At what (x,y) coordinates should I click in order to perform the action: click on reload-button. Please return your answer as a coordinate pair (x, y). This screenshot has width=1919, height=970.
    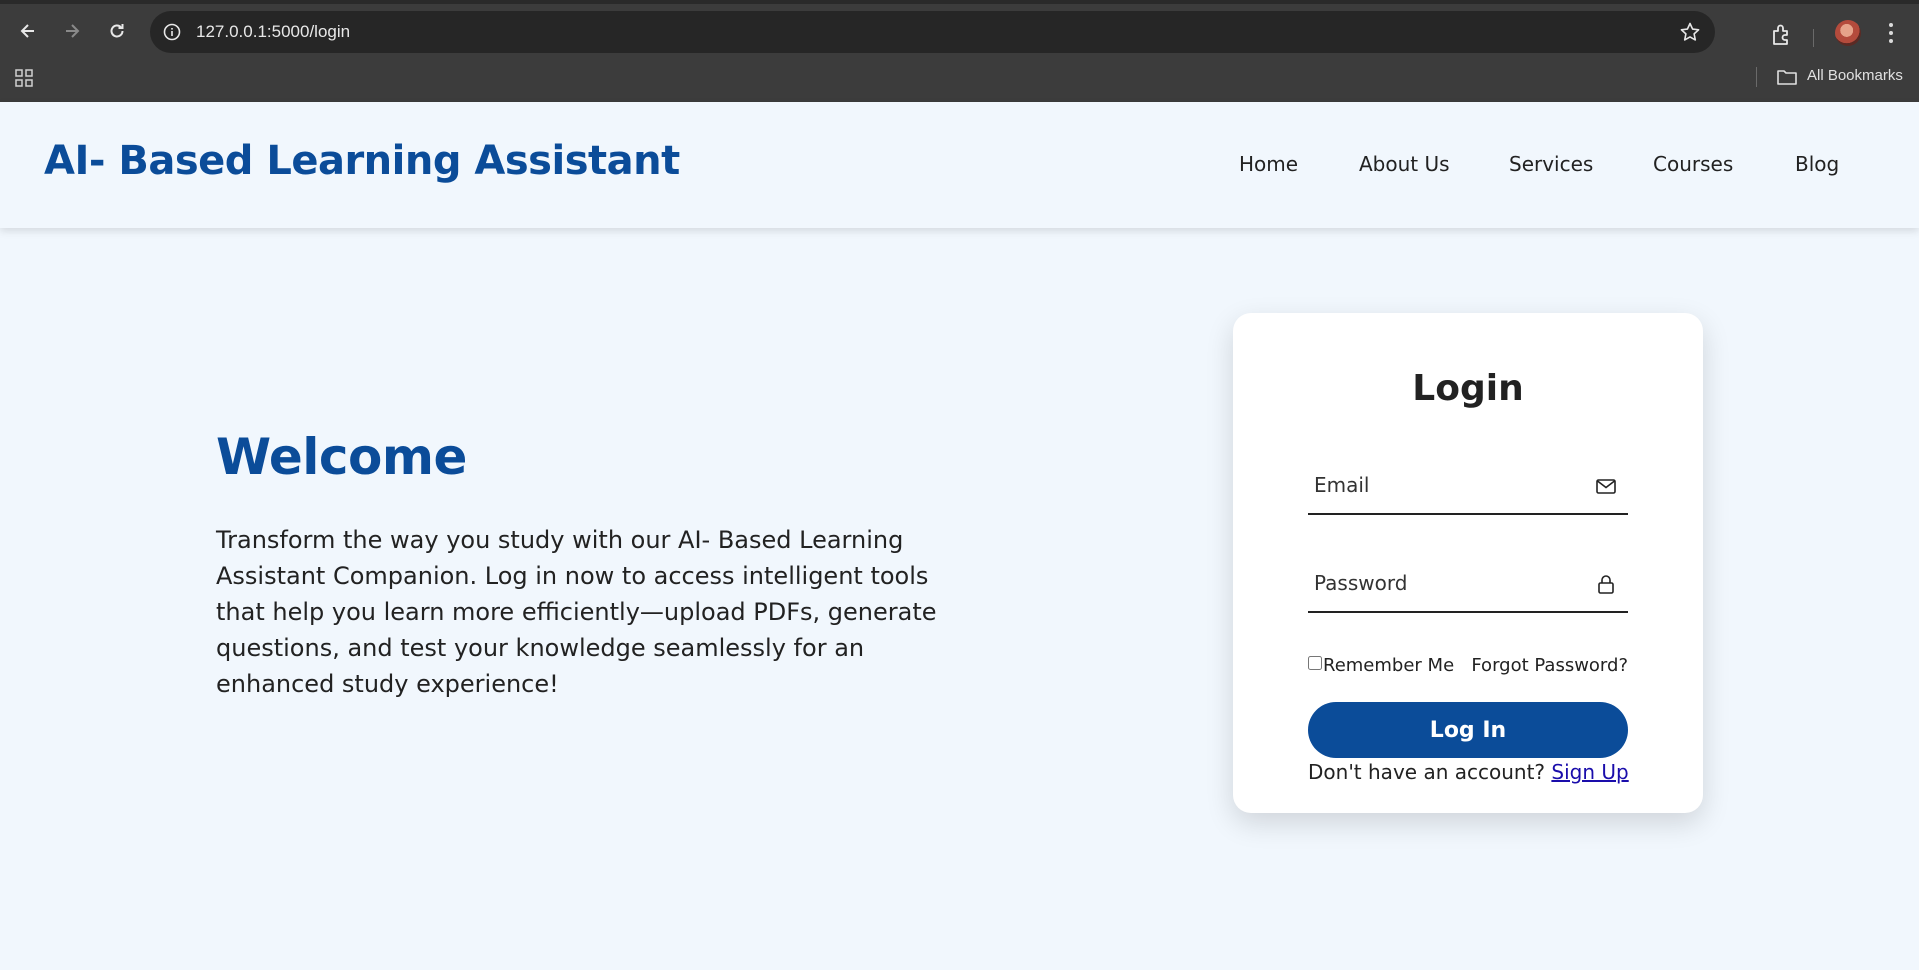
    Looking at the image, I should click on (117, 31).